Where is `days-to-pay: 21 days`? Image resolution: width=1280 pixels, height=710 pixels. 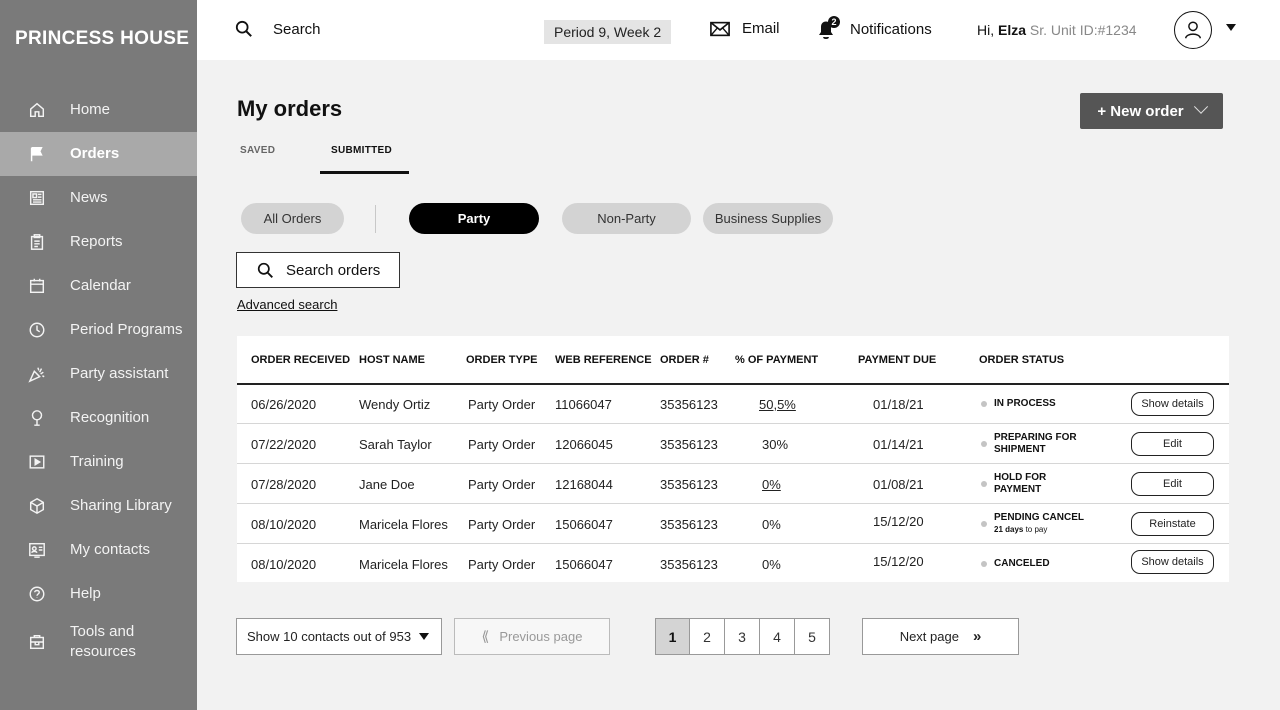
days-to-pay: 21 days is located at coordinates (1009, 529).